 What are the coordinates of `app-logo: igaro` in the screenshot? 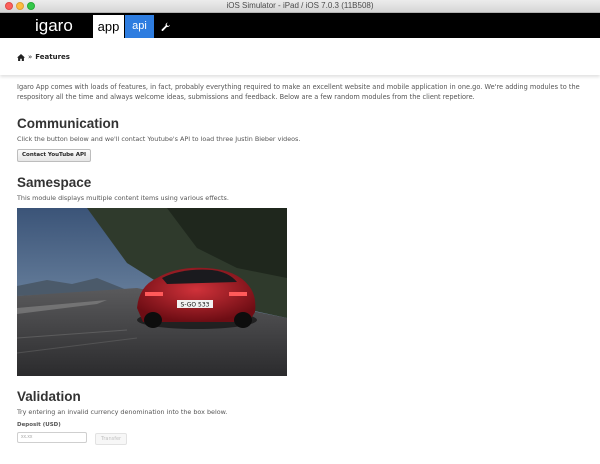 It's located at (54, 25).